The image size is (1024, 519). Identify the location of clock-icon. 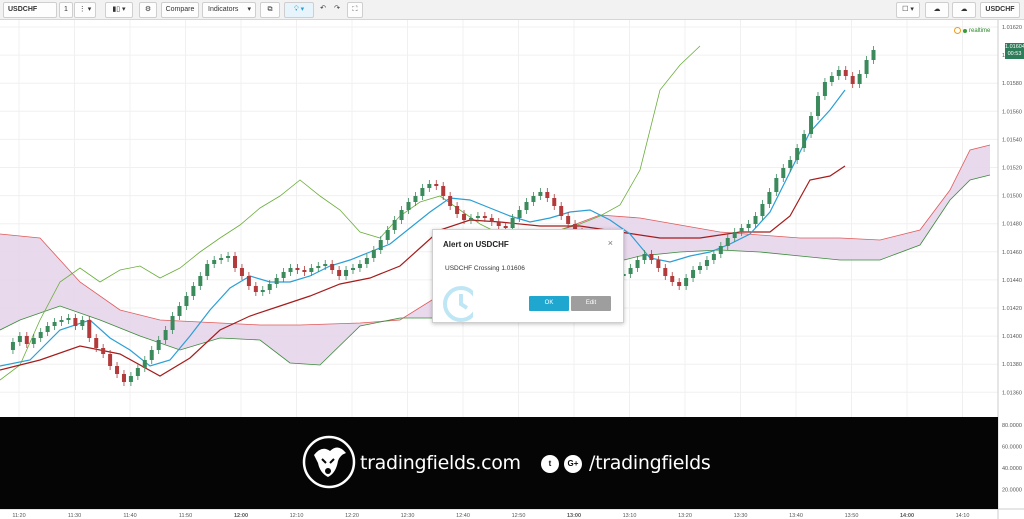
(957, 30).